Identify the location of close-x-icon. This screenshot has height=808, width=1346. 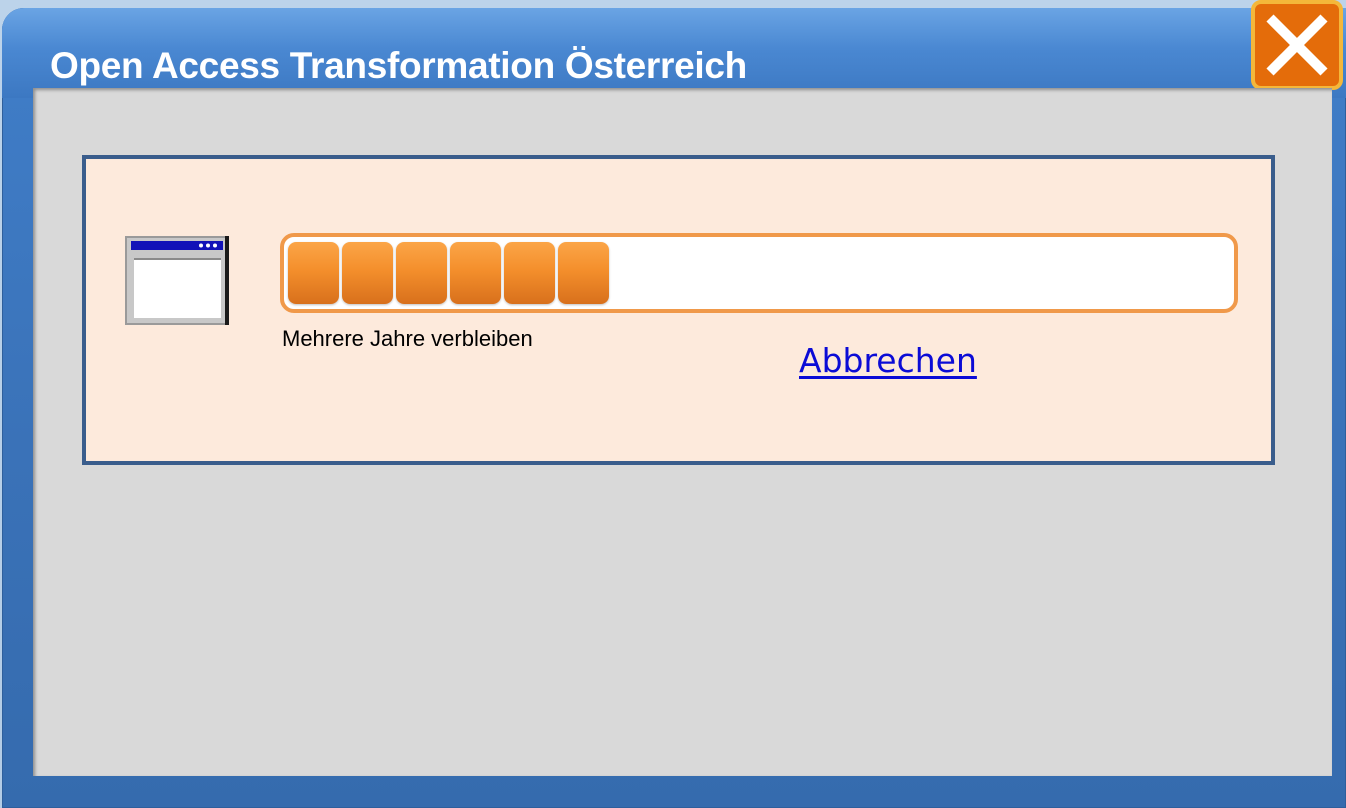
(1297, 45).